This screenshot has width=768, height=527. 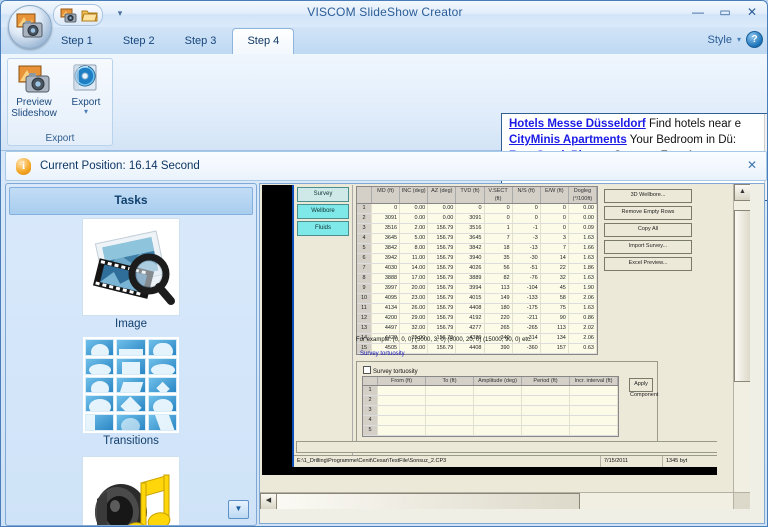 What do you see at coordinates (323, 194) in the screenshot?
I see `screenshot-sidebar-tab: Survey` at bounding box center [323, 194].